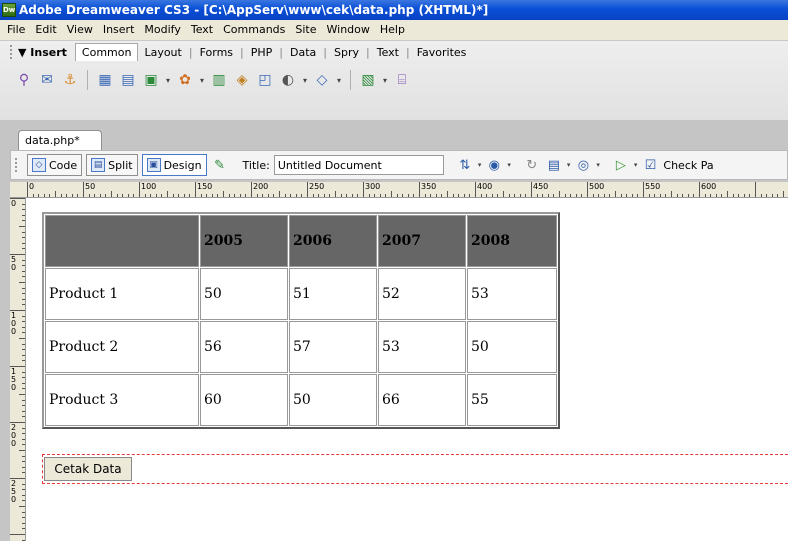  I want to click on file-management-icon: ⇅, so click(465, 165).